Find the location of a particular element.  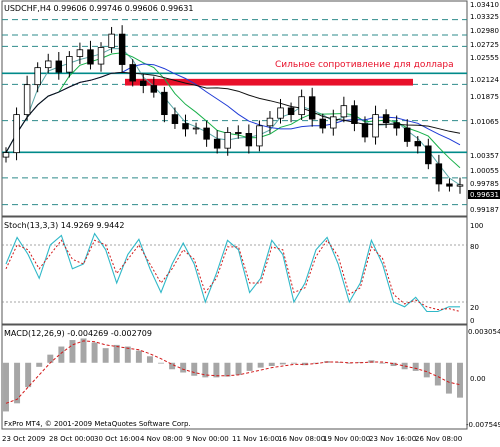

stoch-header: Stoch(13,3,3) 14.9269 9.9442 is located at coordinates (64, 225).